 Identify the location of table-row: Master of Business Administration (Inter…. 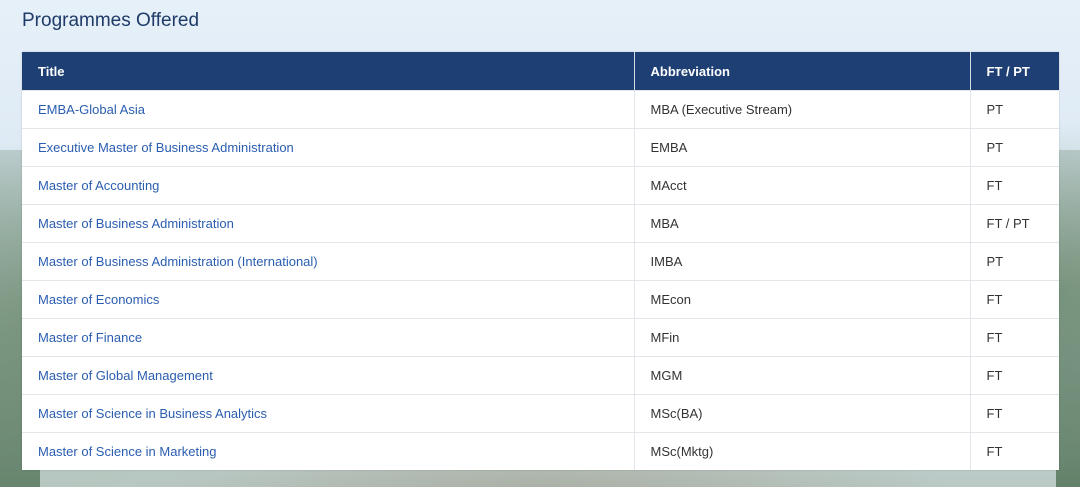
(540, 261).